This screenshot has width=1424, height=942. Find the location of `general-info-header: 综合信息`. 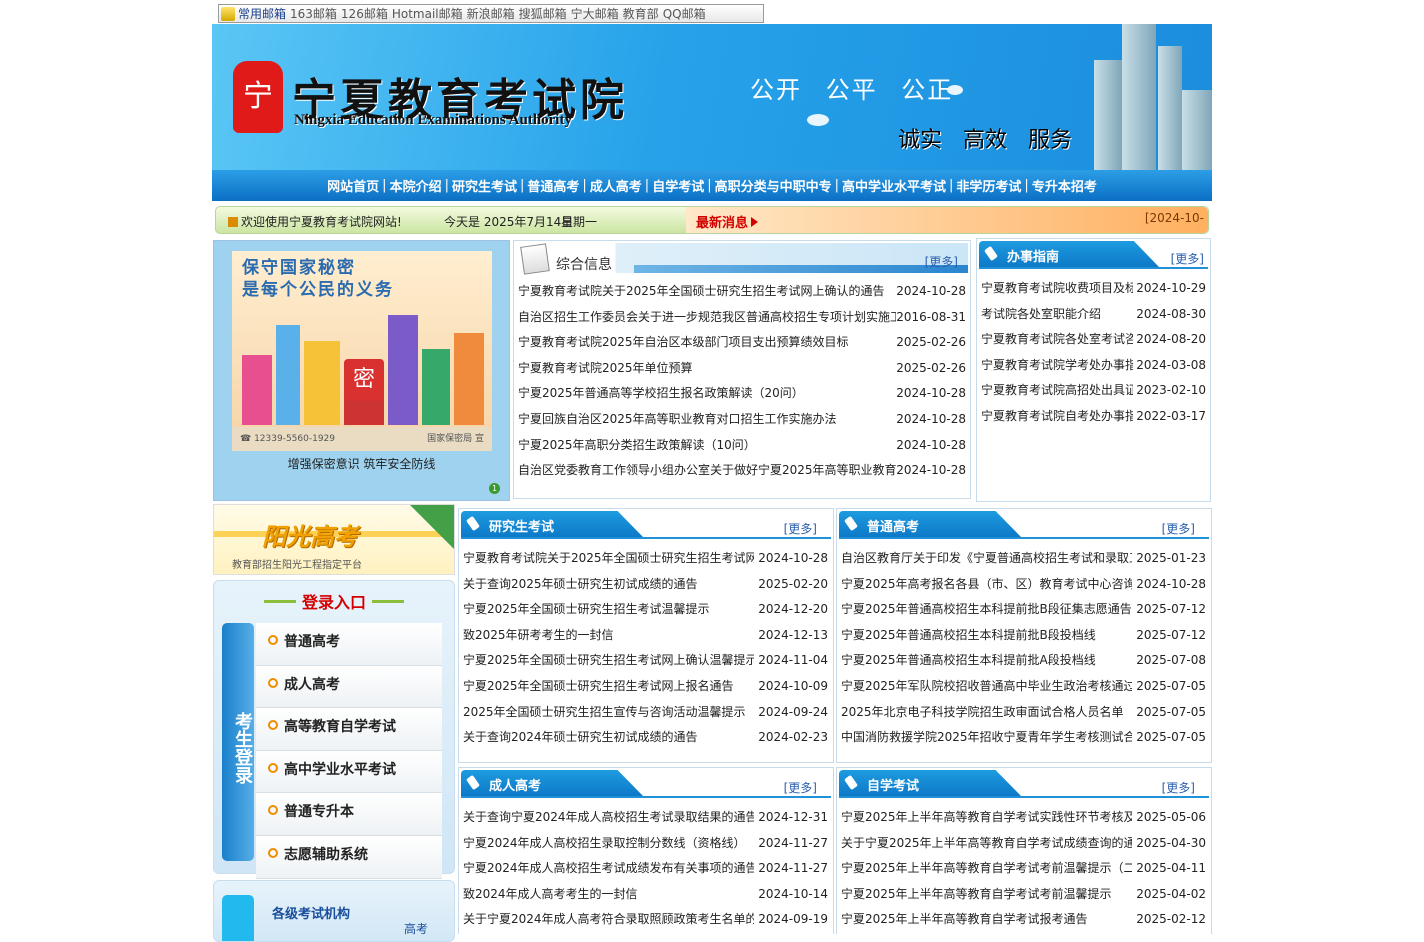

general-info-header: 综合信息 is located at coordinates (742, 259).